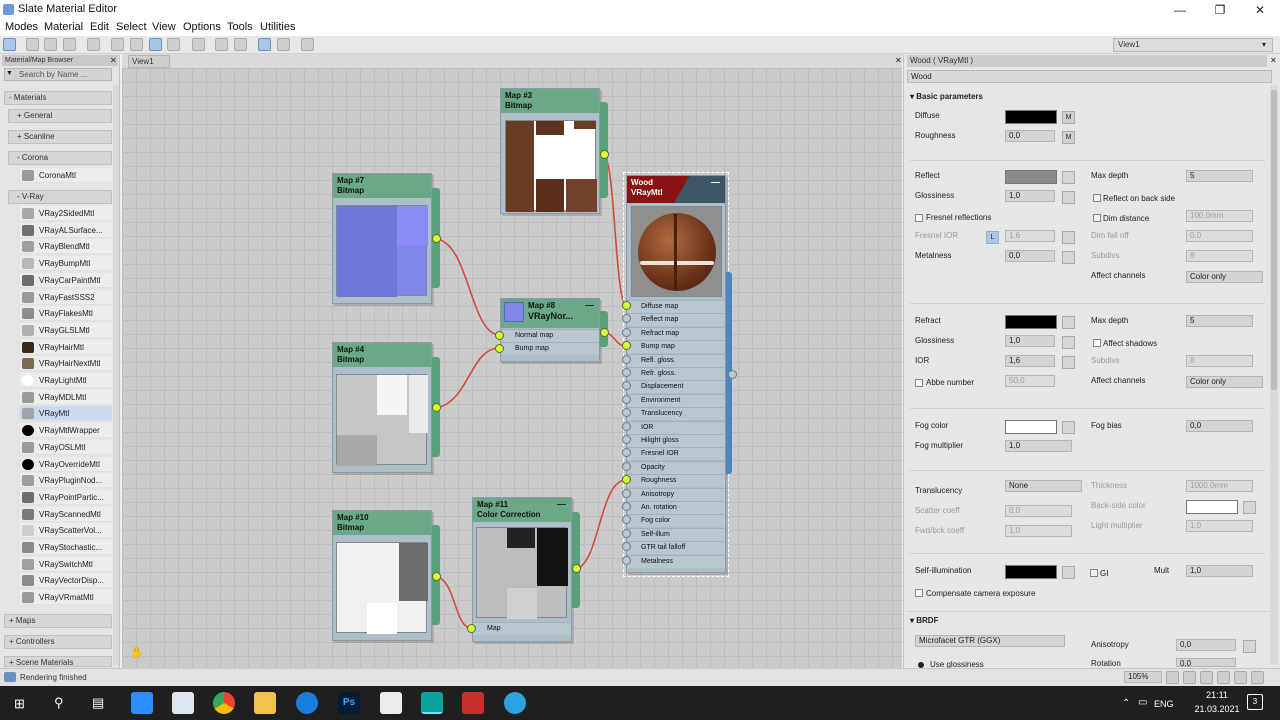 This screenshot has width=1280, height=720. I want to click on list-item: VRayCarPaintMtl, so click(66, 280).